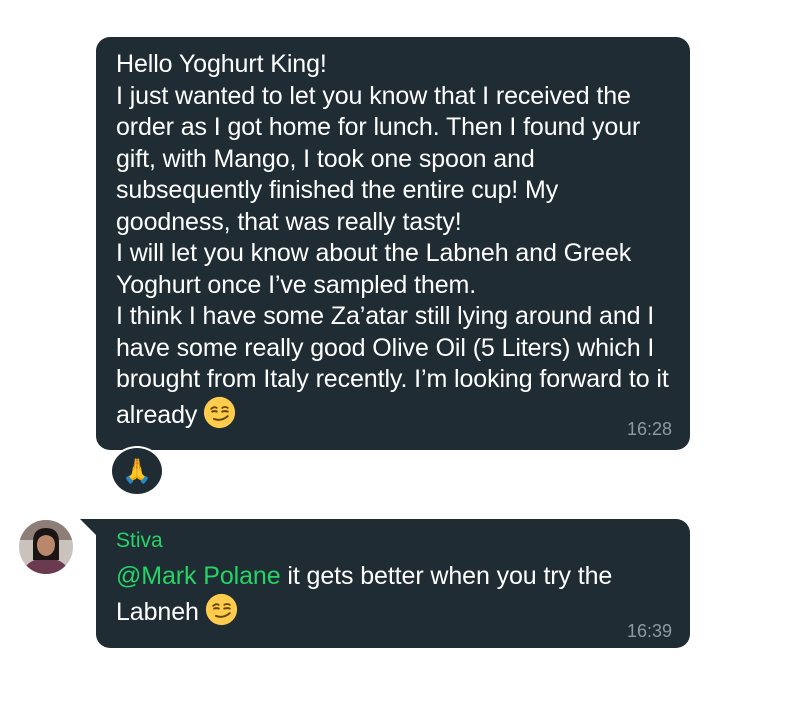 The image size is (800, 701). I want to click on mention-link: @Mark Polane, so click(198, 576).